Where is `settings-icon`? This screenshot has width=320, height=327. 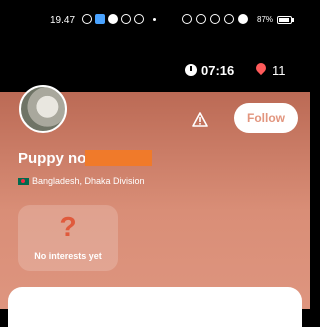 settings-icon is located at coordinates (126, 19).